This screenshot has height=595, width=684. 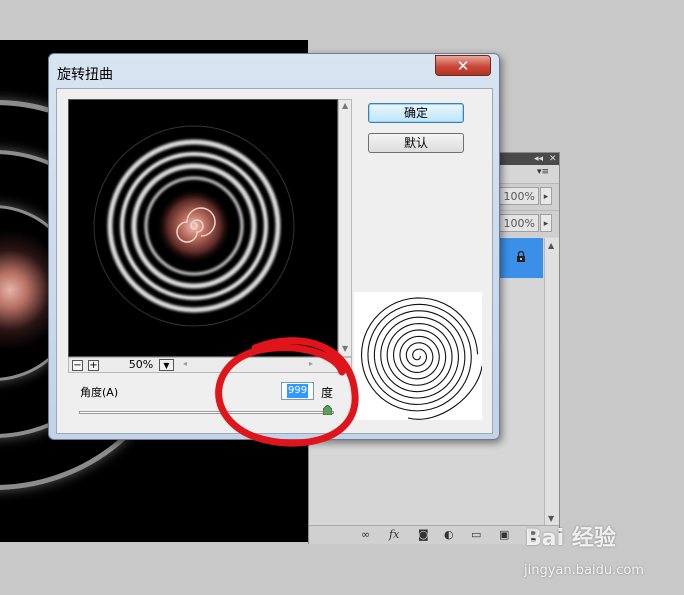 I want to click on watermark-url: jingyan.baidu.com, so click(x=584, y=570).